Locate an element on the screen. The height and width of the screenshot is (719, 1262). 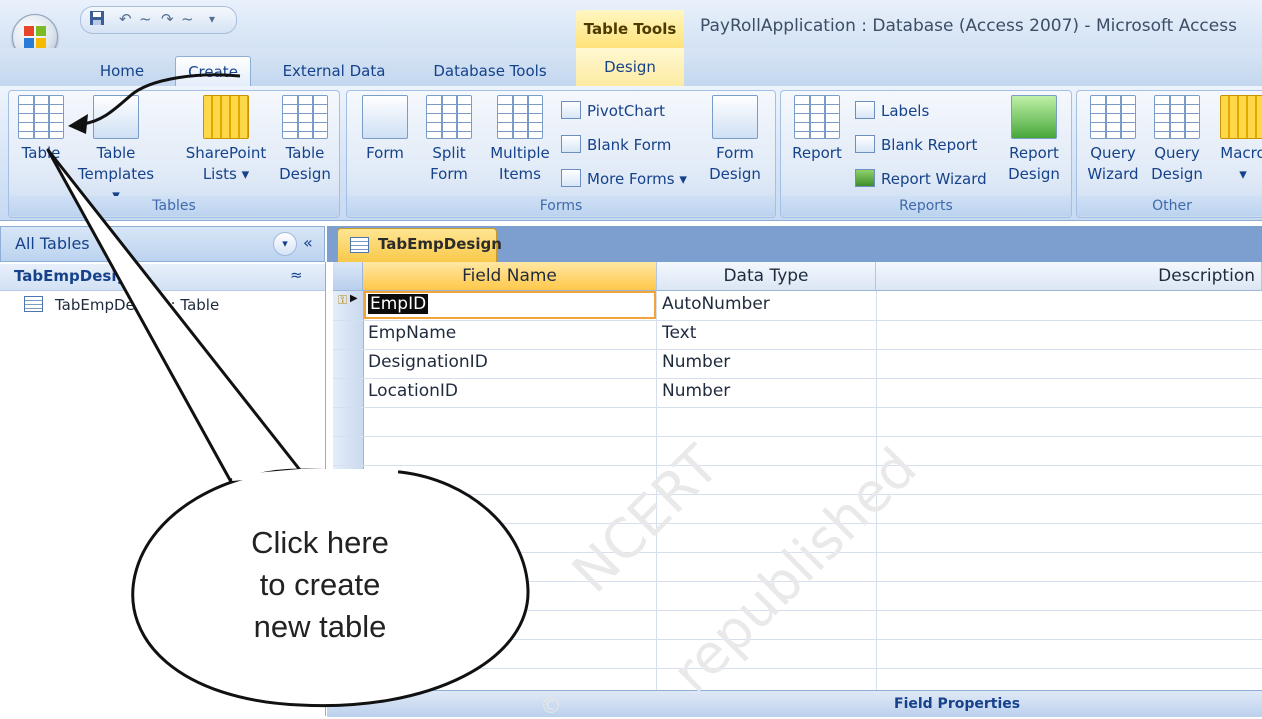
callout-text: Click here to create new table is located at coordinates (320, 587).